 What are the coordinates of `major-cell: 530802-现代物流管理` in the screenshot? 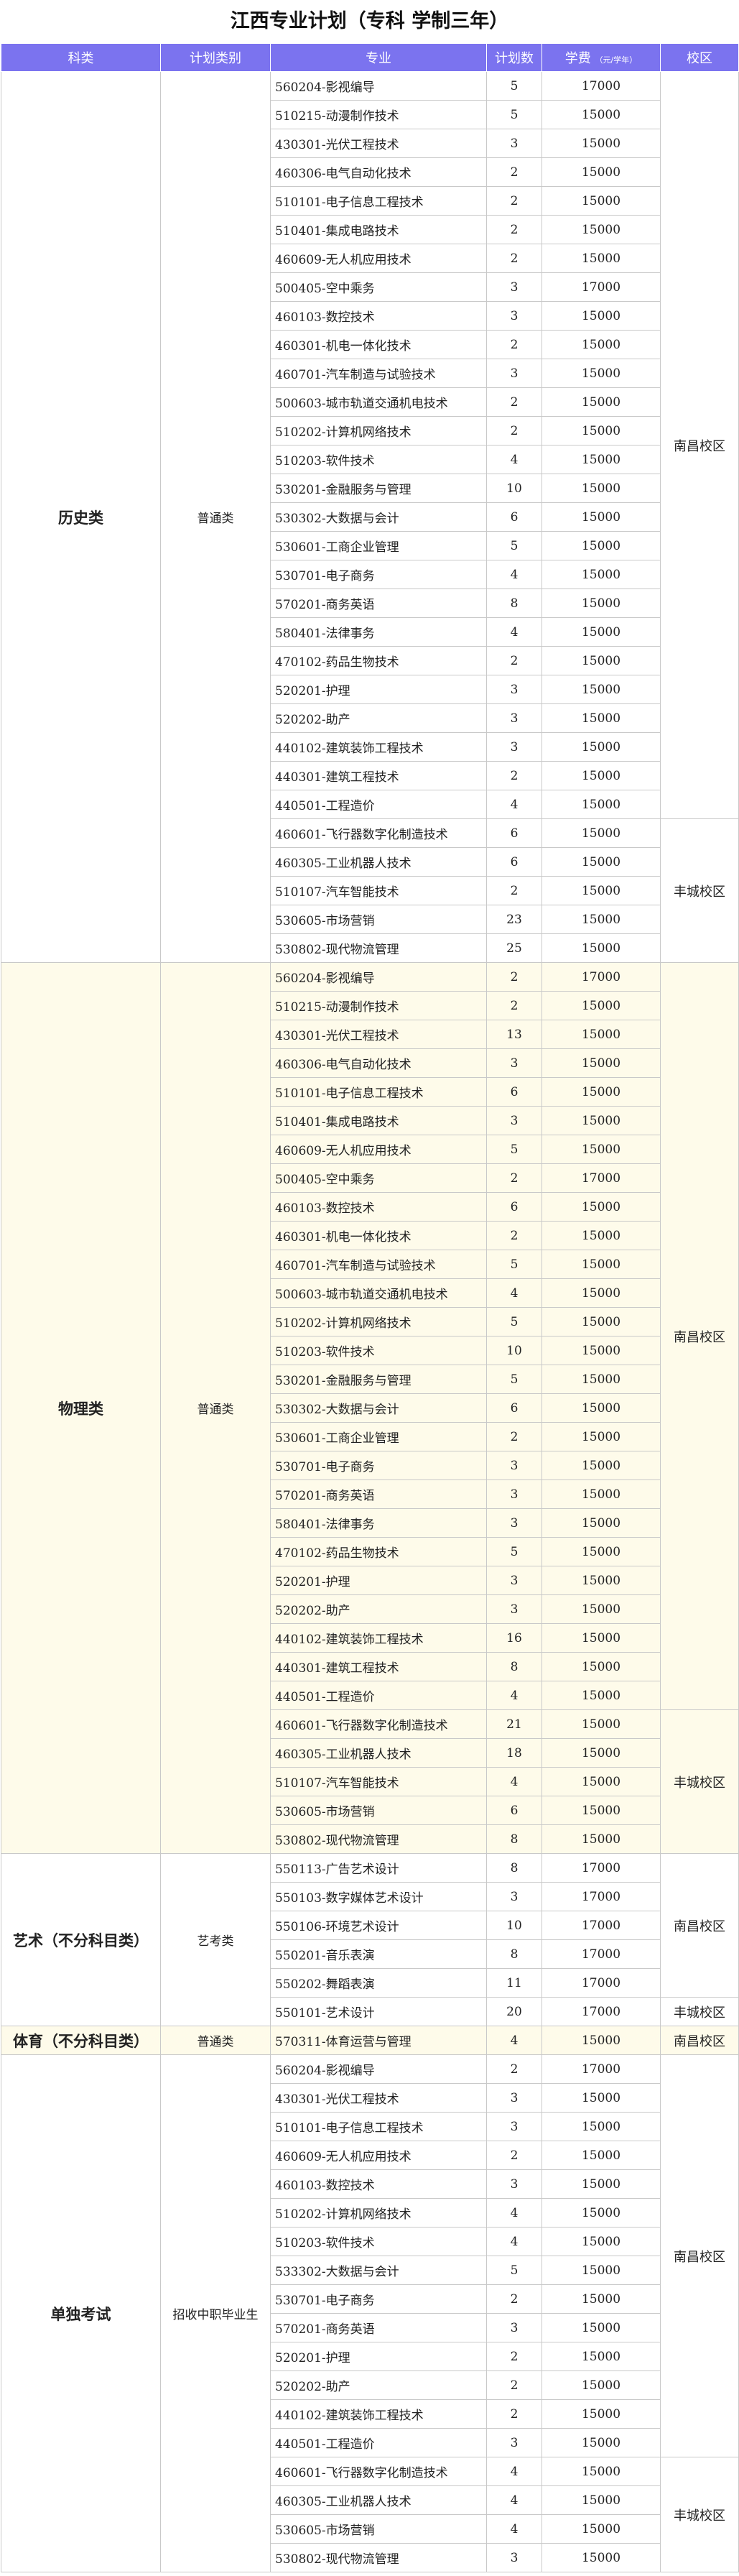 It's located at (378, 2557).